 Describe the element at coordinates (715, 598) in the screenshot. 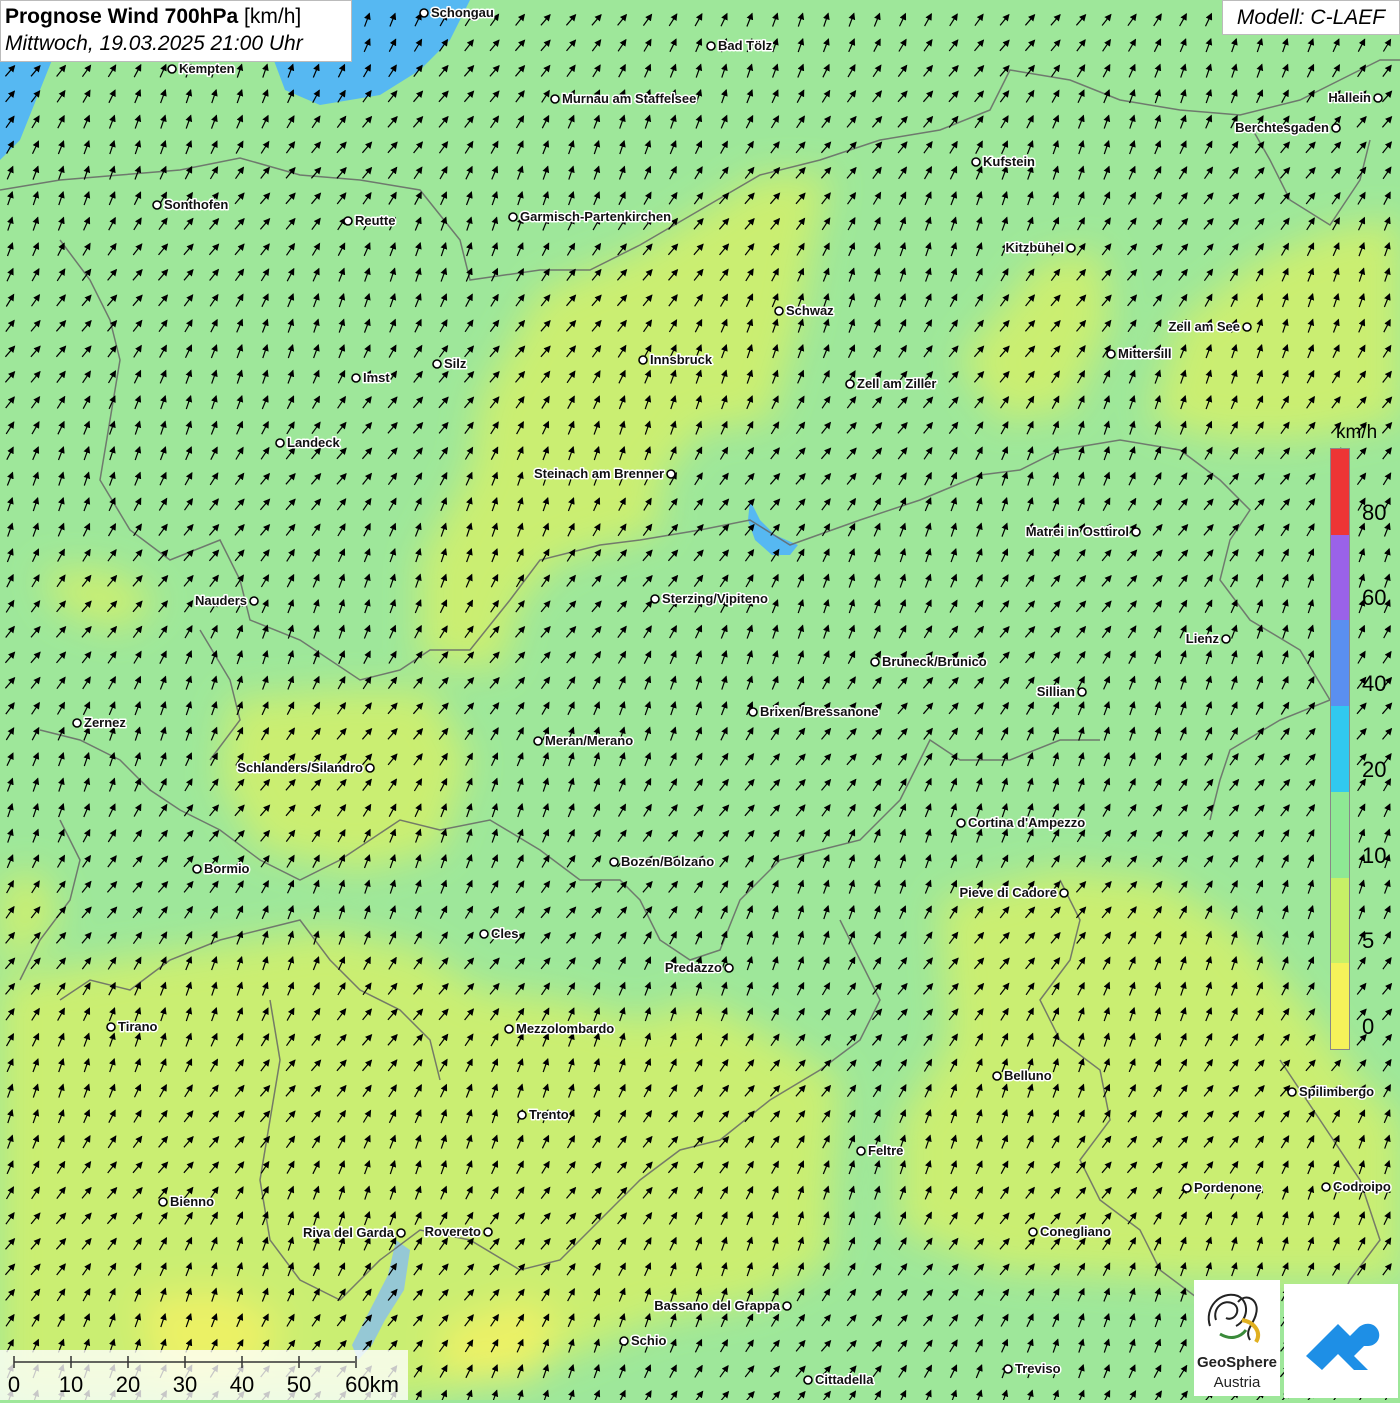

I see `city-label: Sterzing/Vipiteno` at that location.